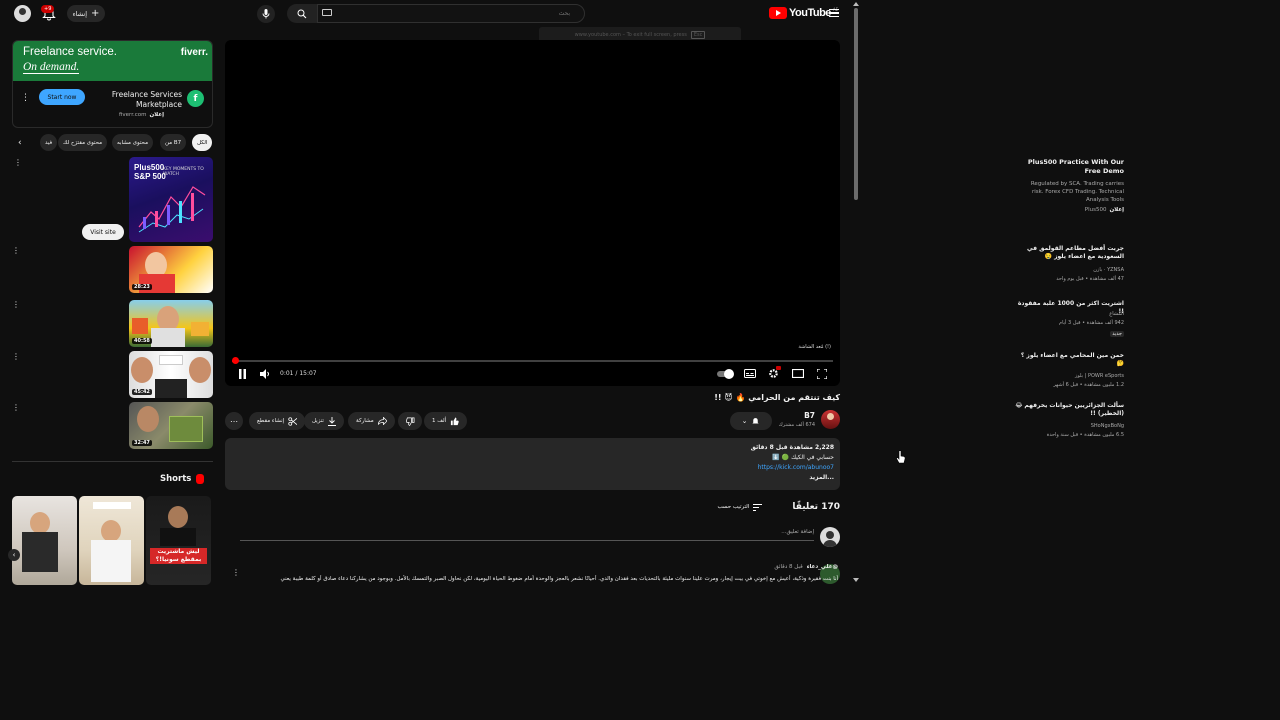  Describe the element at coordinates (51, 67) in the screenshot. I see `ad-subheadline: On demand.` at that location.